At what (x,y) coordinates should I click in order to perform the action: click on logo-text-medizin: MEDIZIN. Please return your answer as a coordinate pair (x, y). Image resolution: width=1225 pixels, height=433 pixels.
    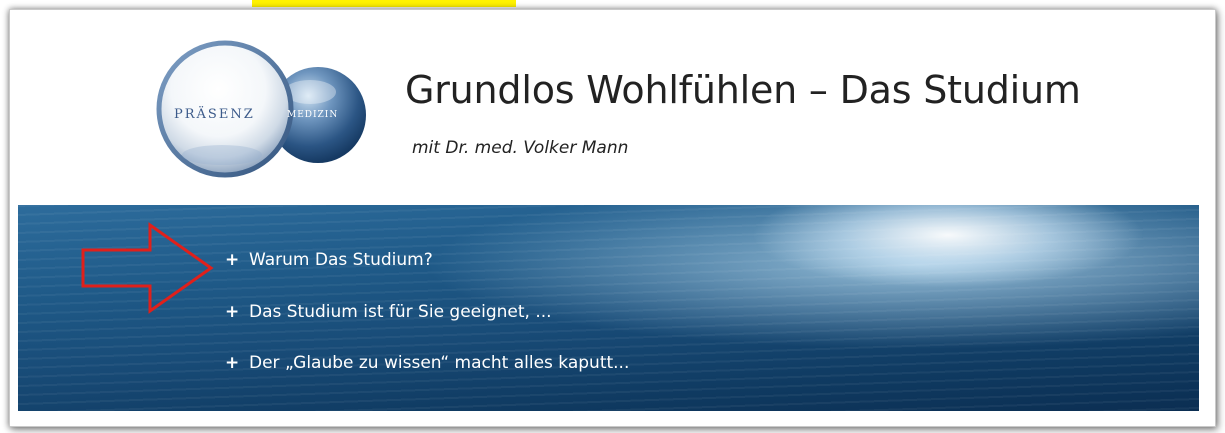
    Looking at the image, I should click on (313, 115).